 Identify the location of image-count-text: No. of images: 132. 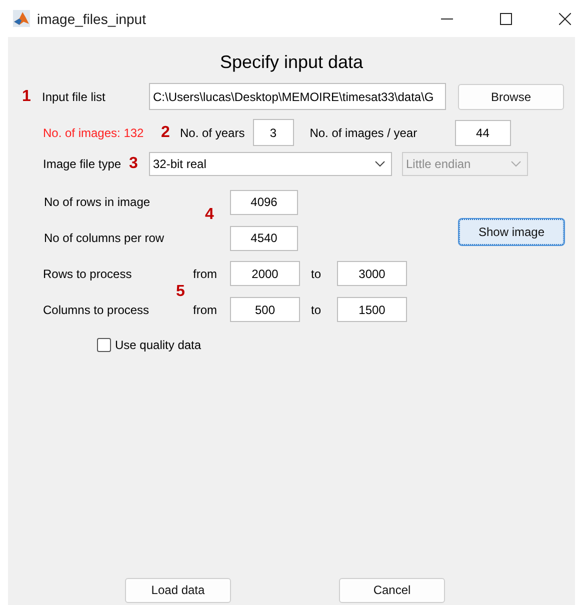
(94, 133).